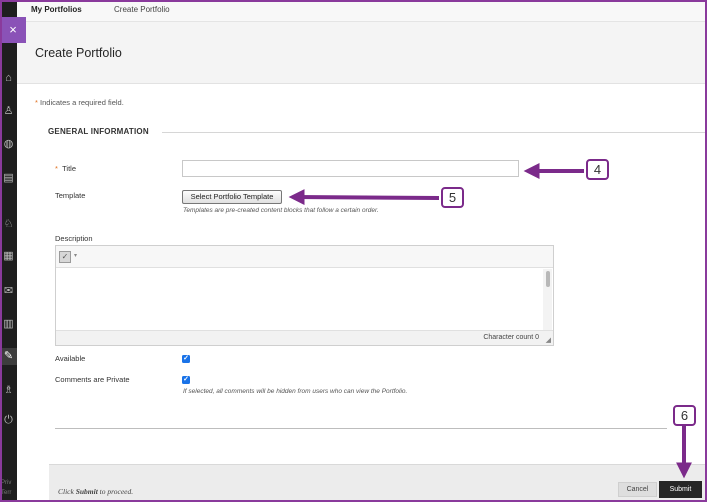 The height and width of the screenshot is (502, 707). What do you see at coordinates (597, 169) in the screenshot?
I see `callout-4: 4` at bounding box center [597, 169].